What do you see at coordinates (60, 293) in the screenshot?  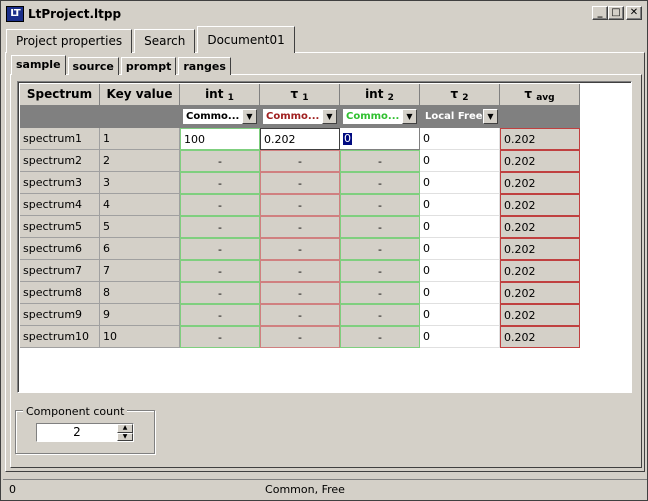 I see `spectrum-name-cell: spectrum8` at bounding box center [60, 293].